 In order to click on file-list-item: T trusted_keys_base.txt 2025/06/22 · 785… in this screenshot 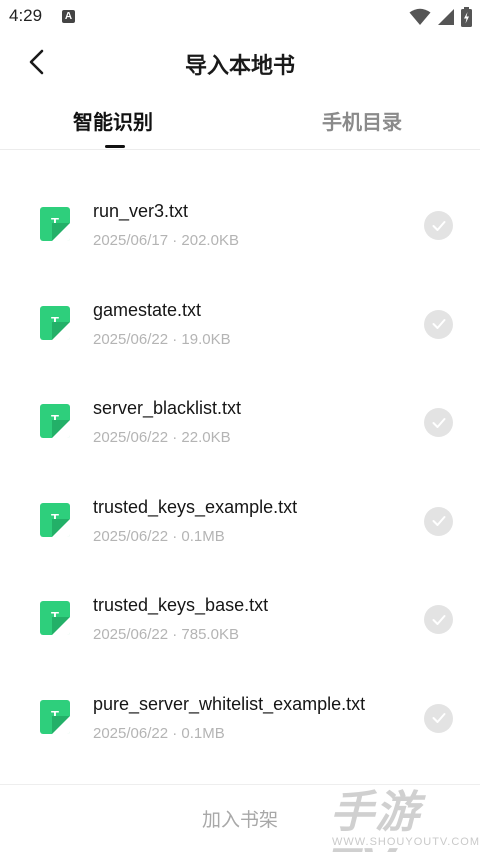, I will do `click(240, 619)`.